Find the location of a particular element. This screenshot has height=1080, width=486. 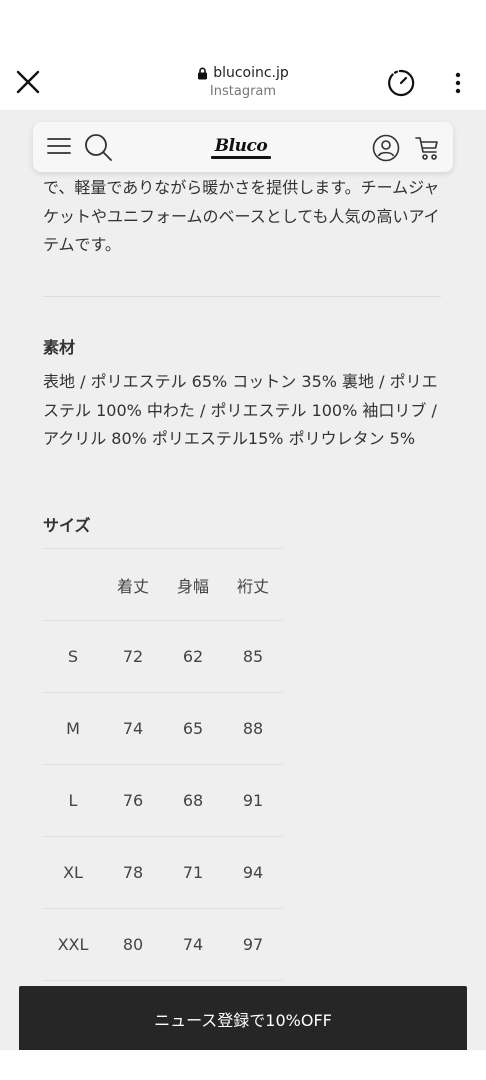

width-cell: 74 is located at coordinates (193, 944).